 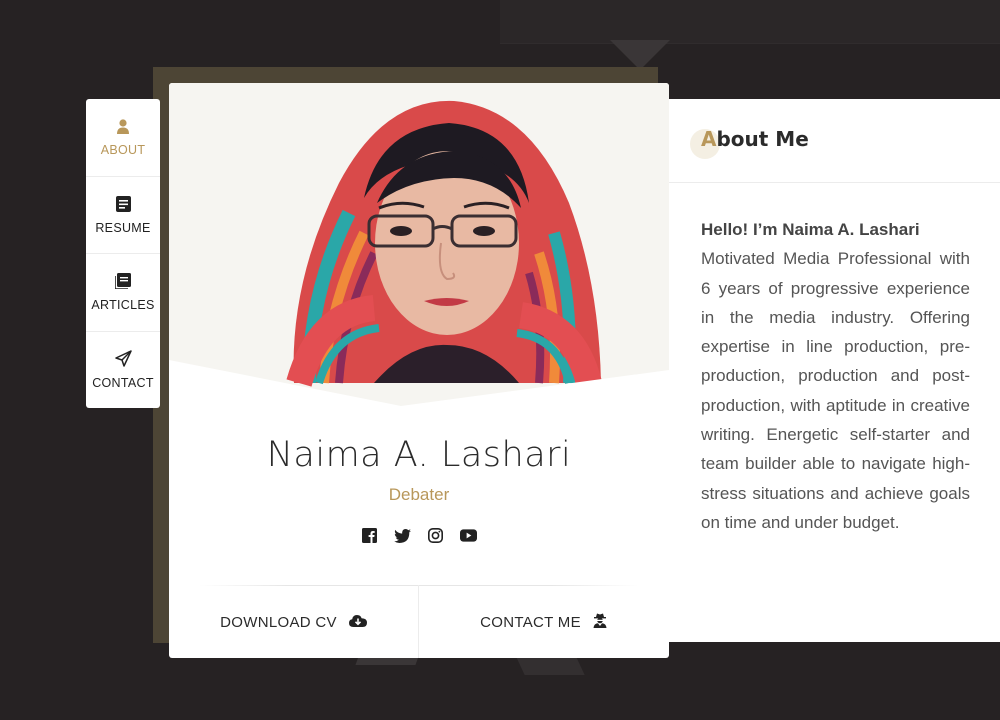 What do you see at coordinates (357, 622) in the screenshot?
I see `cloud-download-icon` at bounding box center [357, 622].